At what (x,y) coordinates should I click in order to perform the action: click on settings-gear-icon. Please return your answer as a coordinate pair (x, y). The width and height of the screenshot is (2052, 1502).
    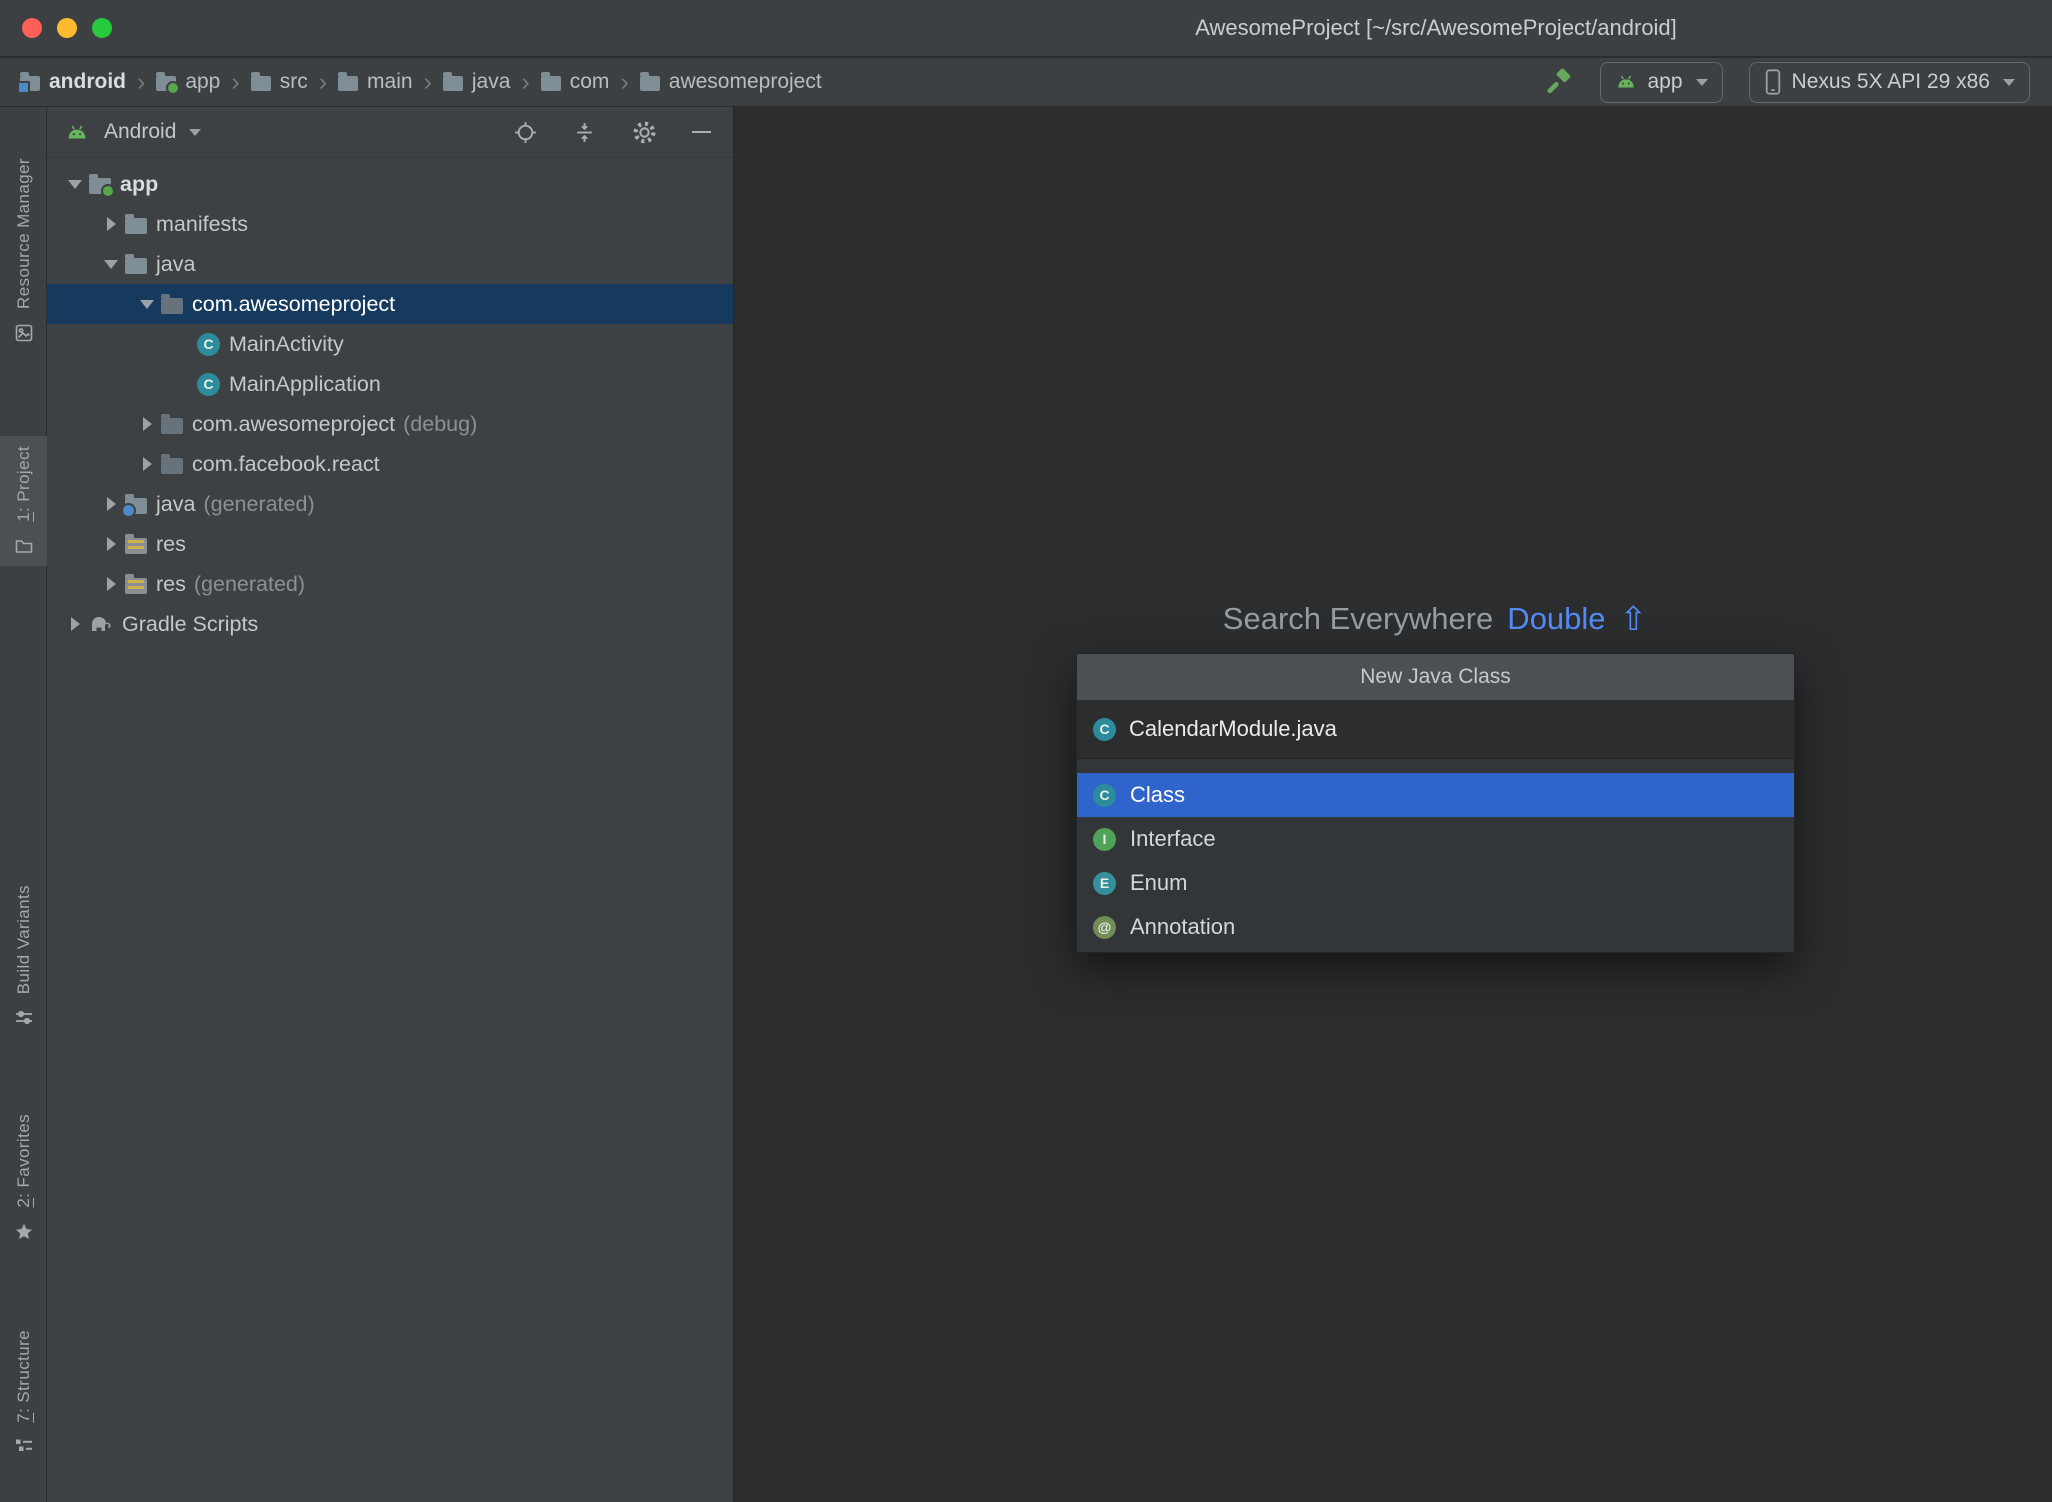
    Looking at the image, I should click on (644, 132).